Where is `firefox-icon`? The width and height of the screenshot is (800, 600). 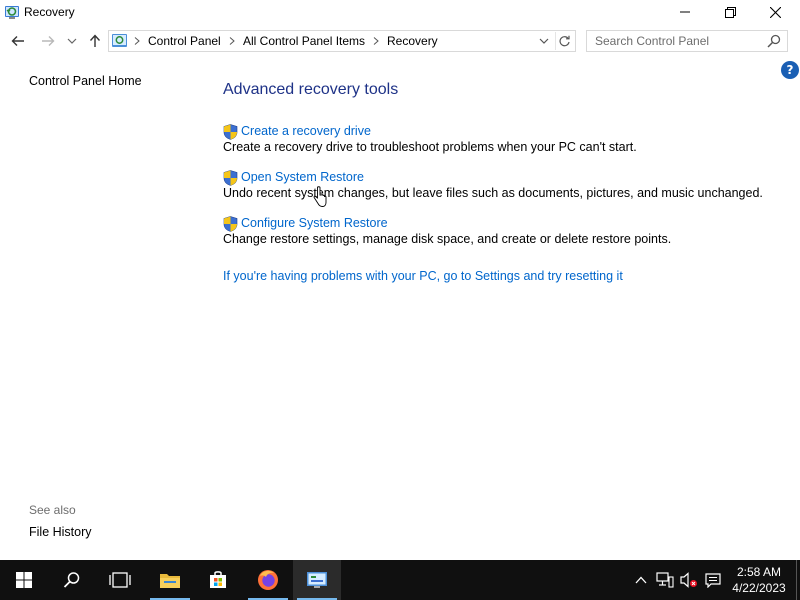 firefox-icon is located at coordinates (268, 580).